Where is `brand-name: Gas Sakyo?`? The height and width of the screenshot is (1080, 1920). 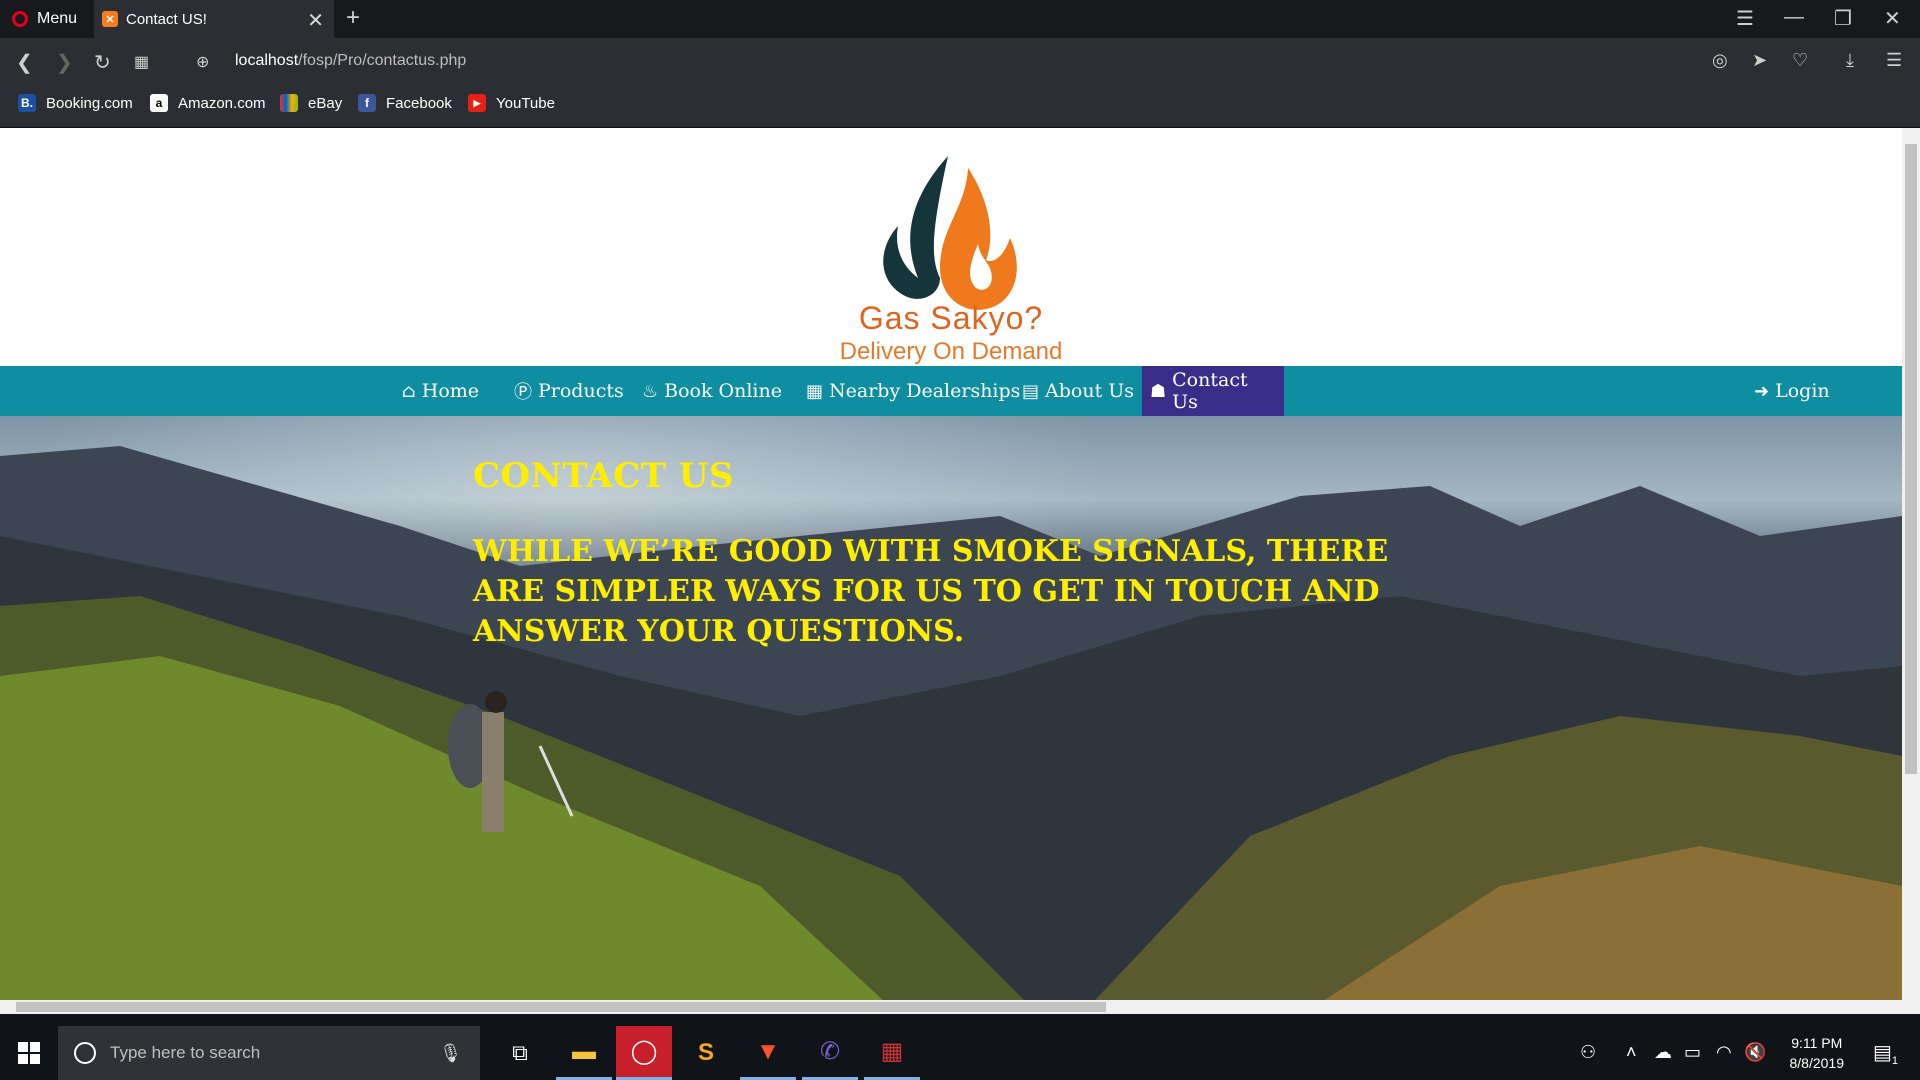
brand-name: Gas Sakyo? is located at coordinates (951, 318).